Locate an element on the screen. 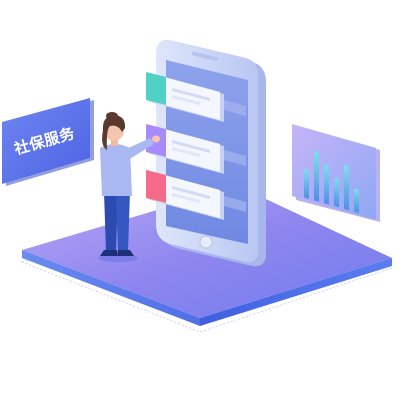  phone-cards is located at coordinates (185, 146).